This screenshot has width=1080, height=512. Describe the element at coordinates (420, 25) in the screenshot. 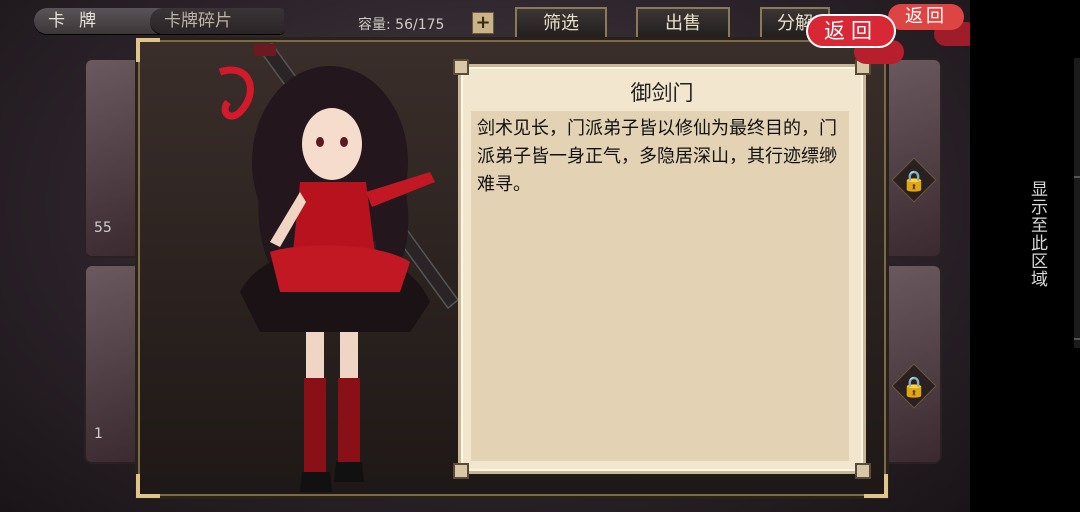

I see `capacity-value: 56/175` at that location.